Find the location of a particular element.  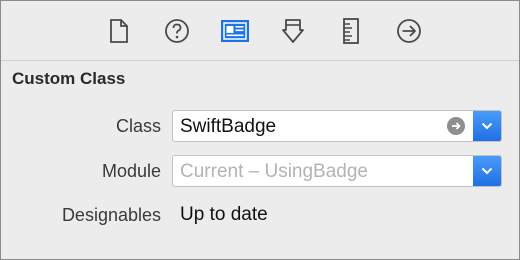

module-dropdown-button is located at coordinates (487, 171).